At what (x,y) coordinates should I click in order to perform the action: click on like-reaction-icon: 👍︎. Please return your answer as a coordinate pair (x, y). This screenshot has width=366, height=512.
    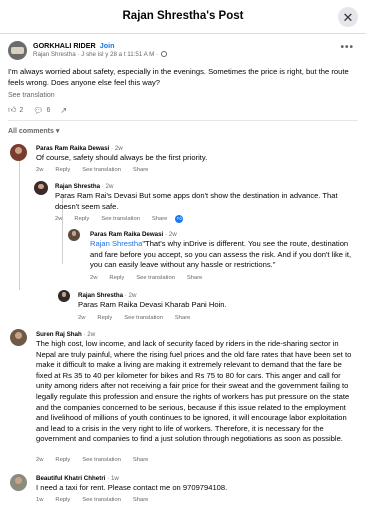
    Looking at the image, I should click on (179, 219).